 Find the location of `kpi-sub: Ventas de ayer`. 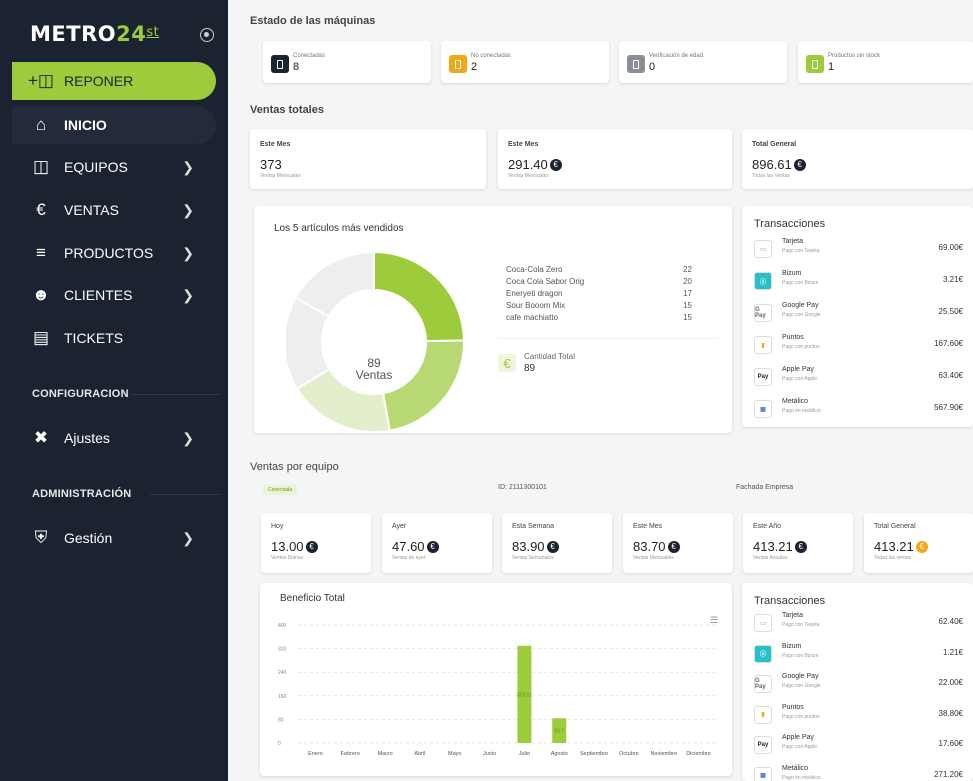

kpi-sub: Ventas de ayer is located at coordinates (409, 558).